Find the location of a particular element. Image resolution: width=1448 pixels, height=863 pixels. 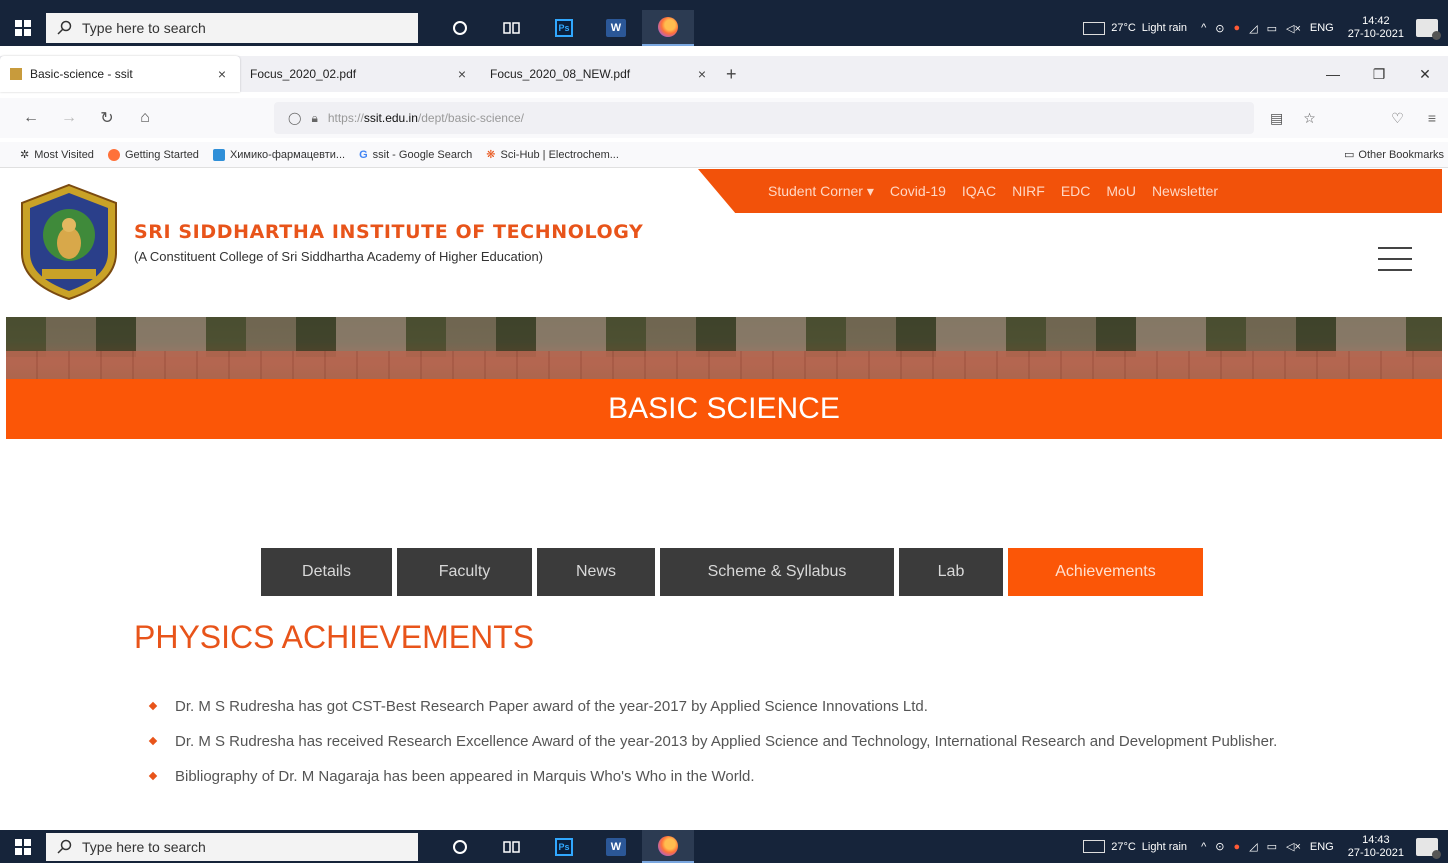

clock: 14:42 27-10-2021 is located at coordinates (1376, 28).